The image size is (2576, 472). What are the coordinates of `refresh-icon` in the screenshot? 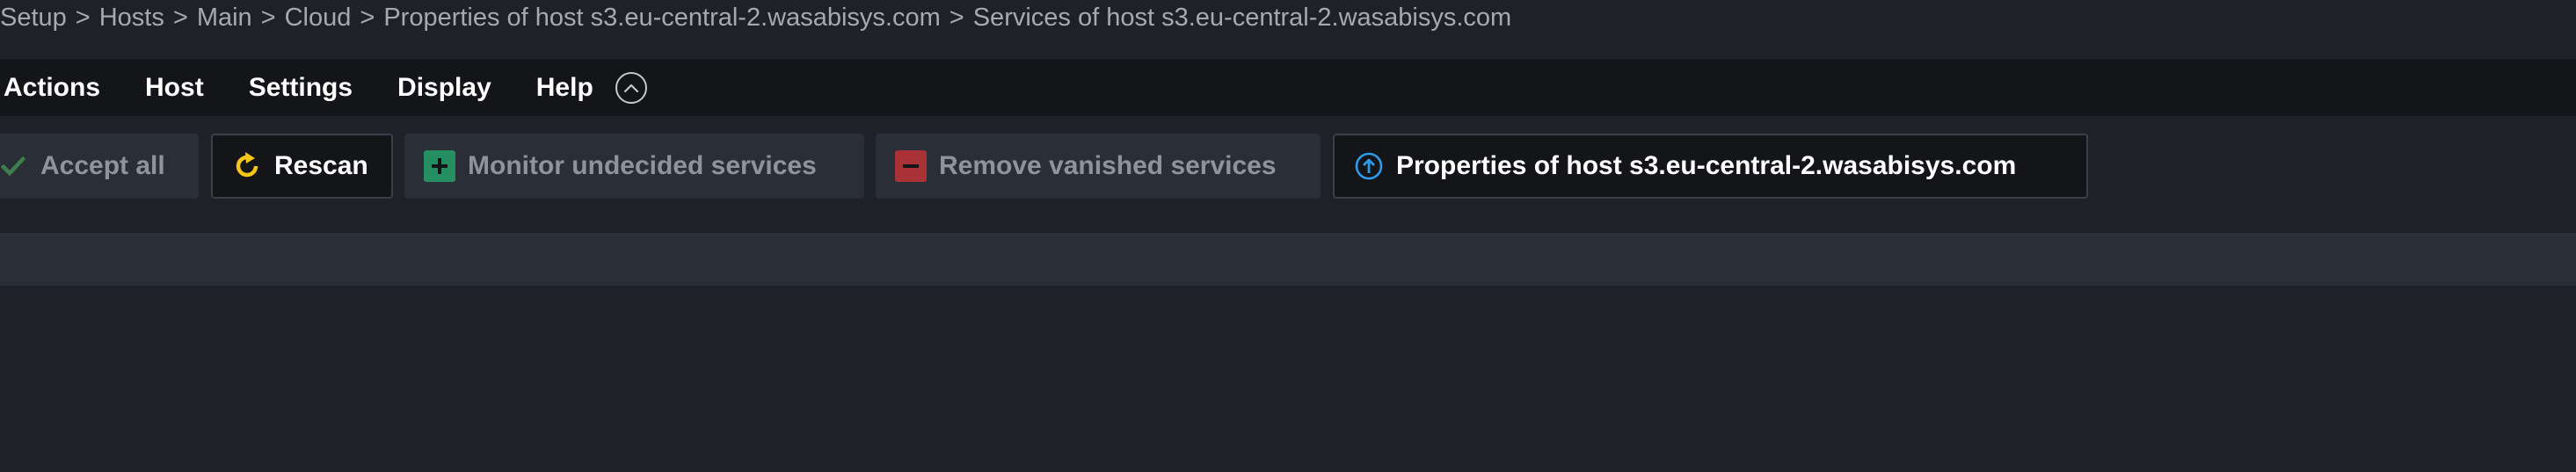 It's located at (247, 166).